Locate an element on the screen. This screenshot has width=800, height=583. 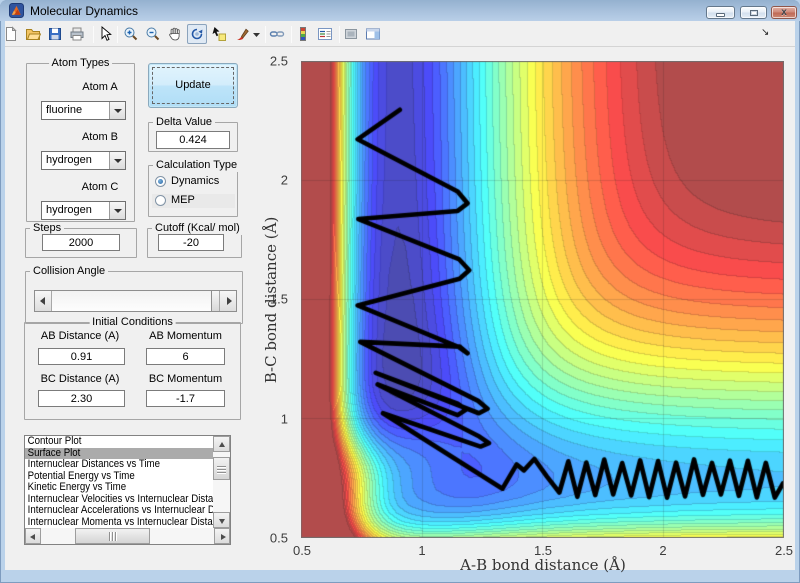
update-button: Update is located at coordinates (193, 85).